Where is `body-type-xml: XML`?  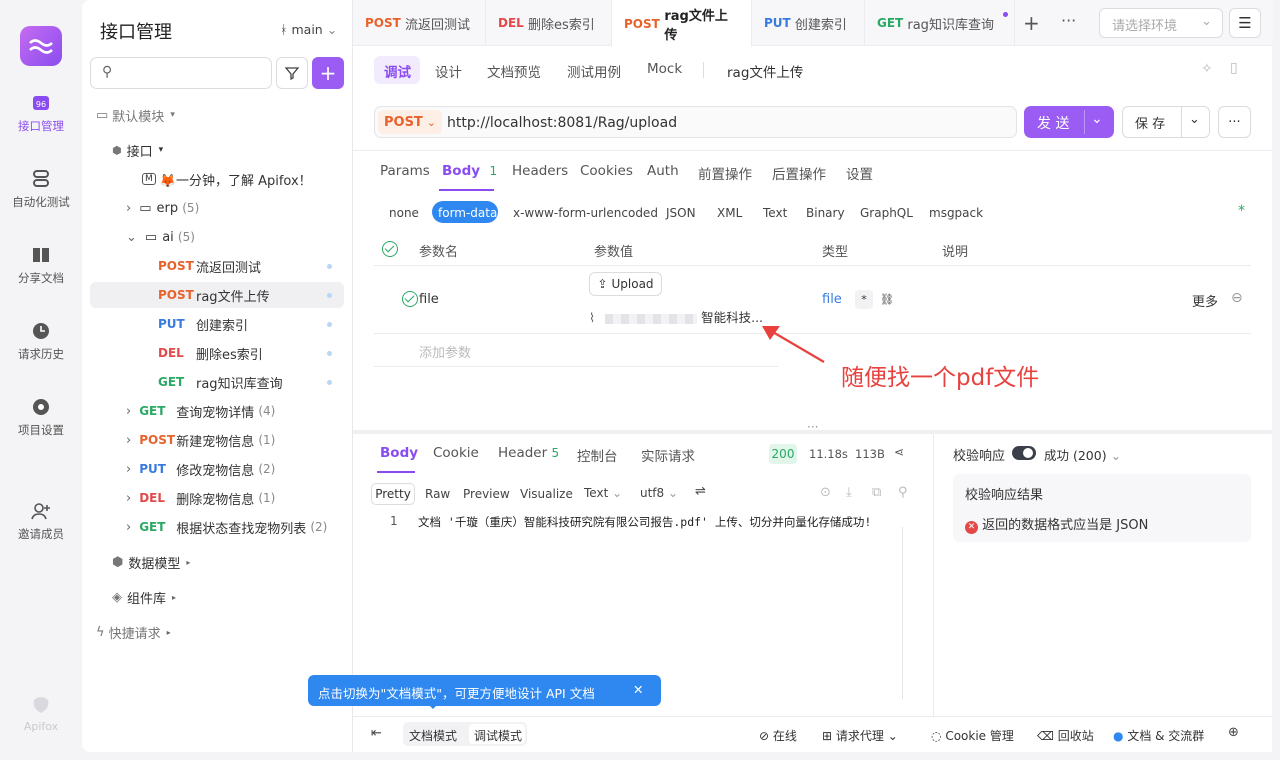 body-type-xml: XML is located at coordinates (729, 213).